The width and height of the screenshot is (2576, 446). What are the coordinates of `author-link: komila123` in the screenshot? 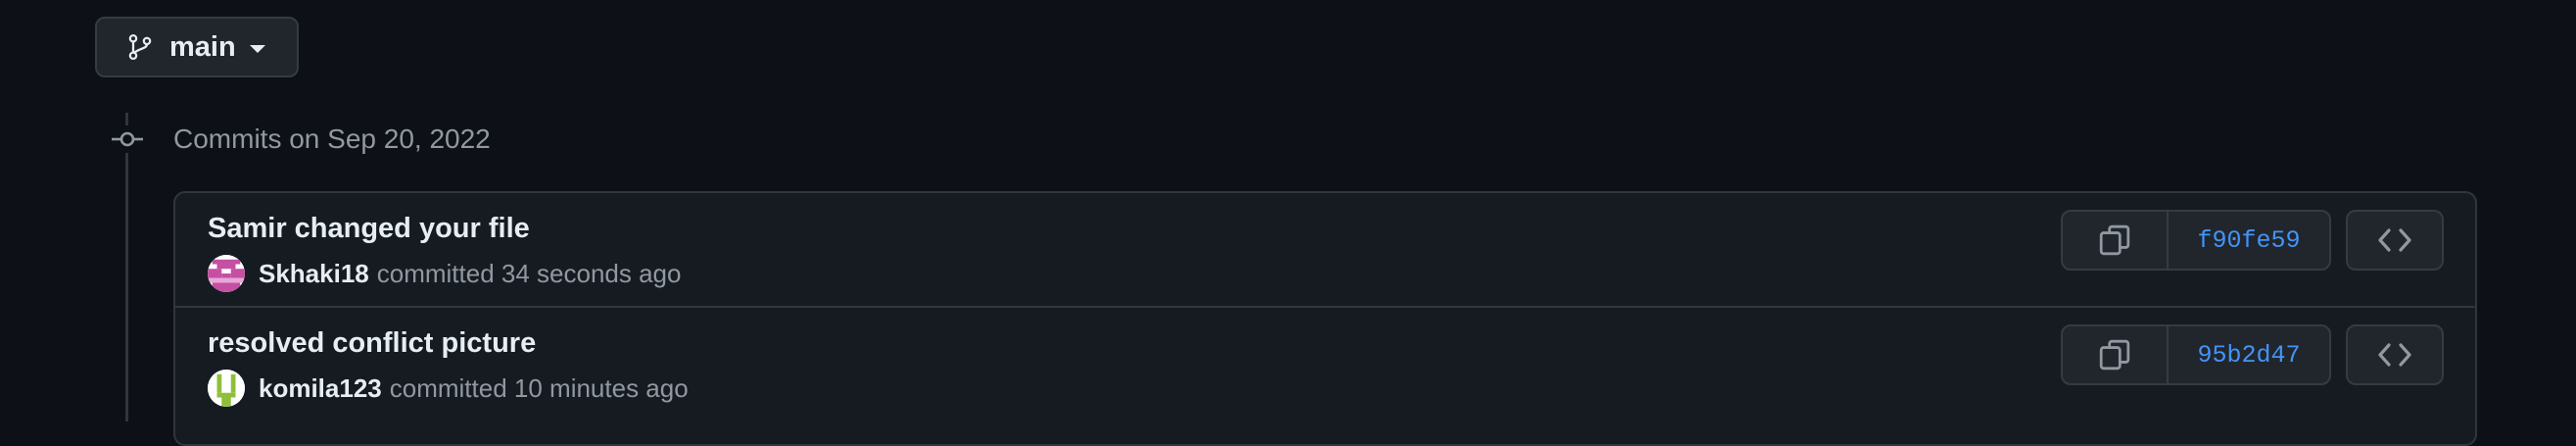 It's located at (320, 388).